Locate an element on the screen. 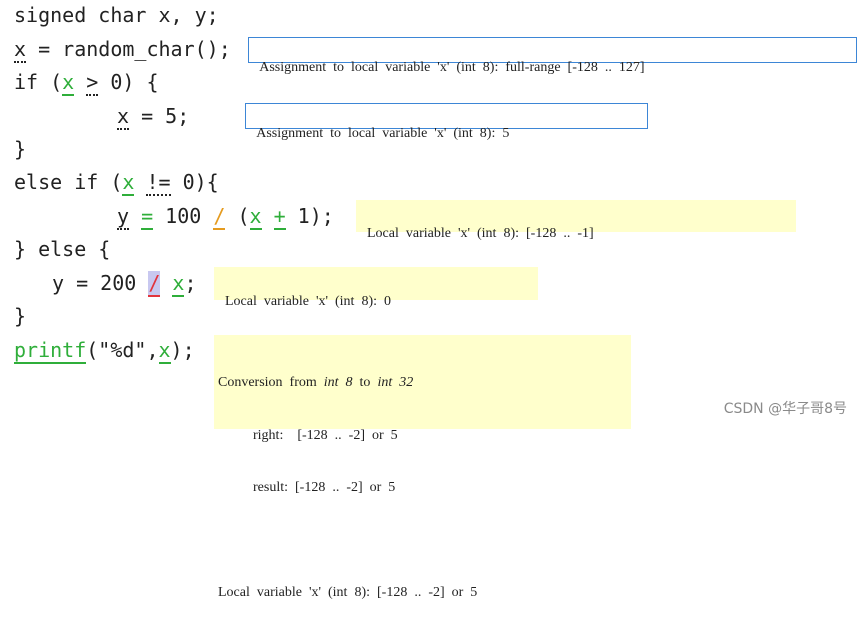  info-text: to is located at coordinates (365, 382).